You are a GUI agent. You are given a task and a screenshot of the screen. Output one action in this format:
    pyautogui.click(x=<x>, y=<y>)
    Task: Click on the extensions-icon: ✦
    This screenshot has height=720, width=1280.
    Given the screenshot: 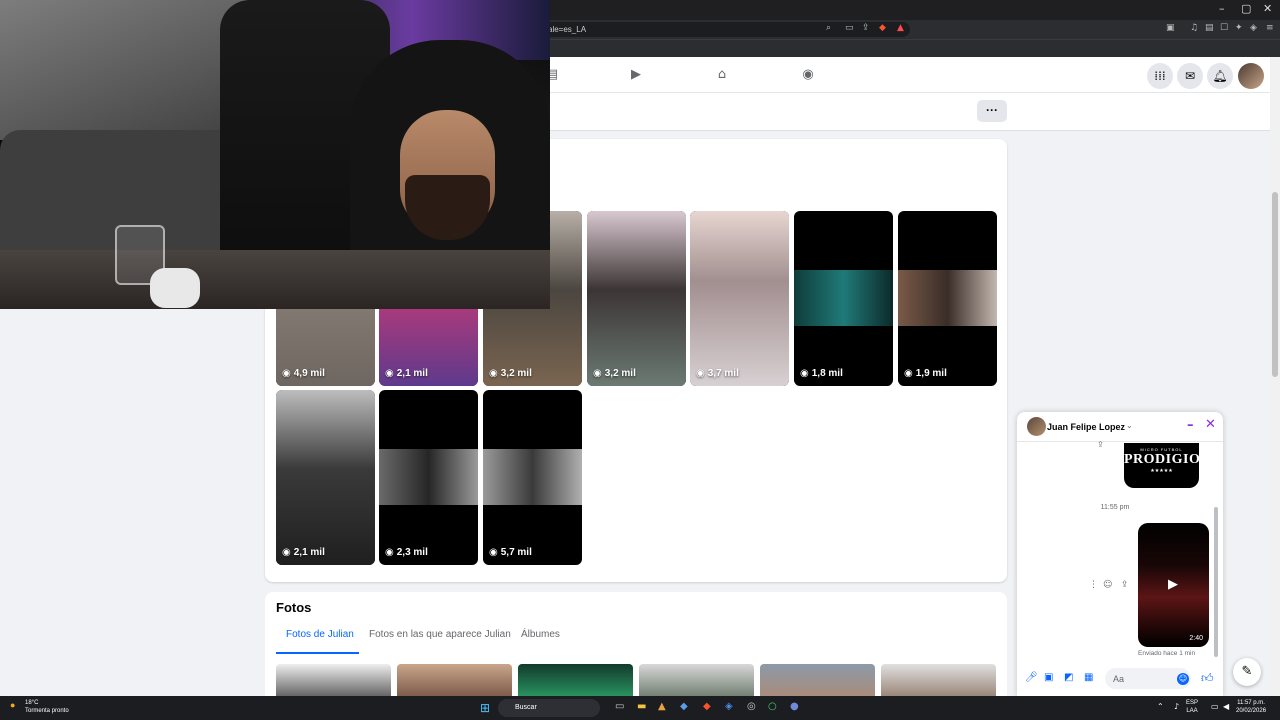 What is the action you would take?
    pyautogui.click(x=1239, y=28)
    